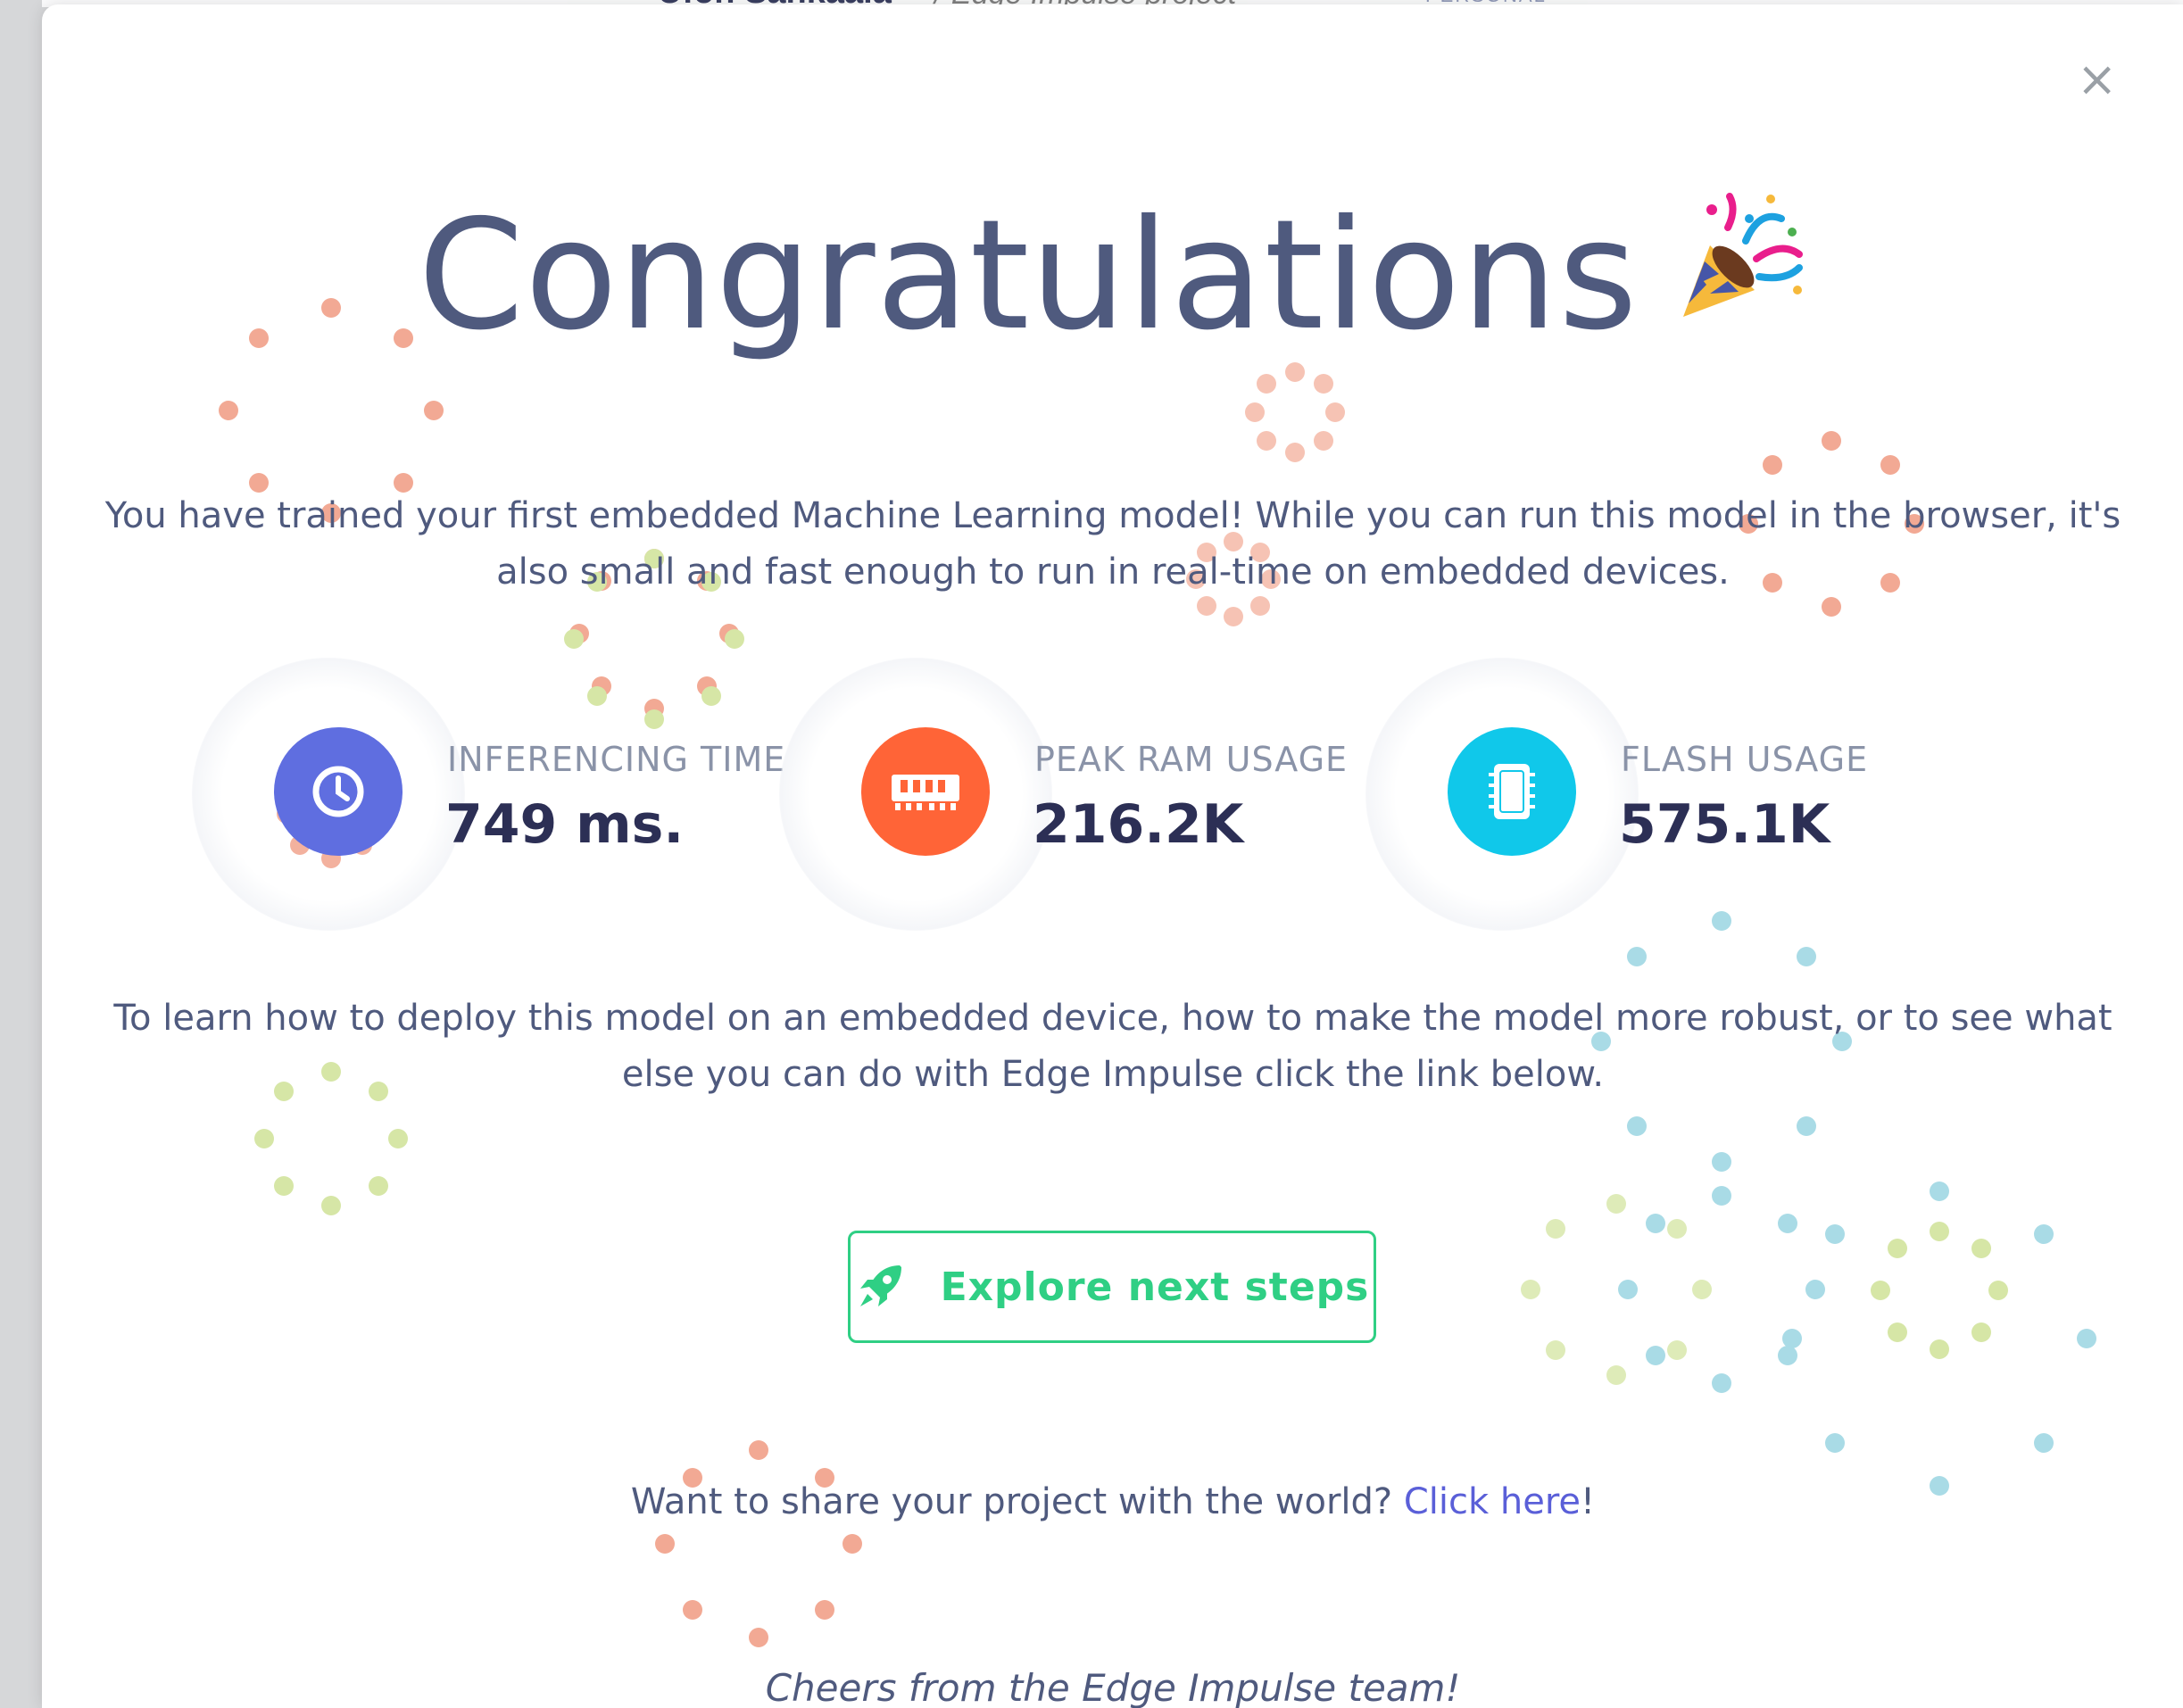 The image size is (2183, 1708). I want to click on share-link: Click here, so click(1492, 1501).